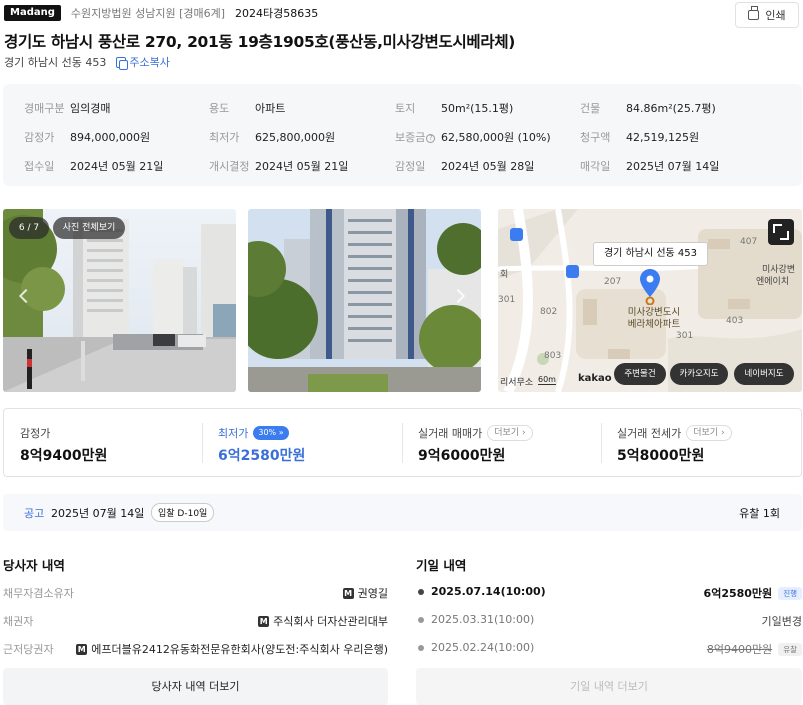 This screenshot has width=803, height=705. Describe the element at coordinates (764, 374) in the screenshot. I see `naver-map-button: 네이버지도` at that location.